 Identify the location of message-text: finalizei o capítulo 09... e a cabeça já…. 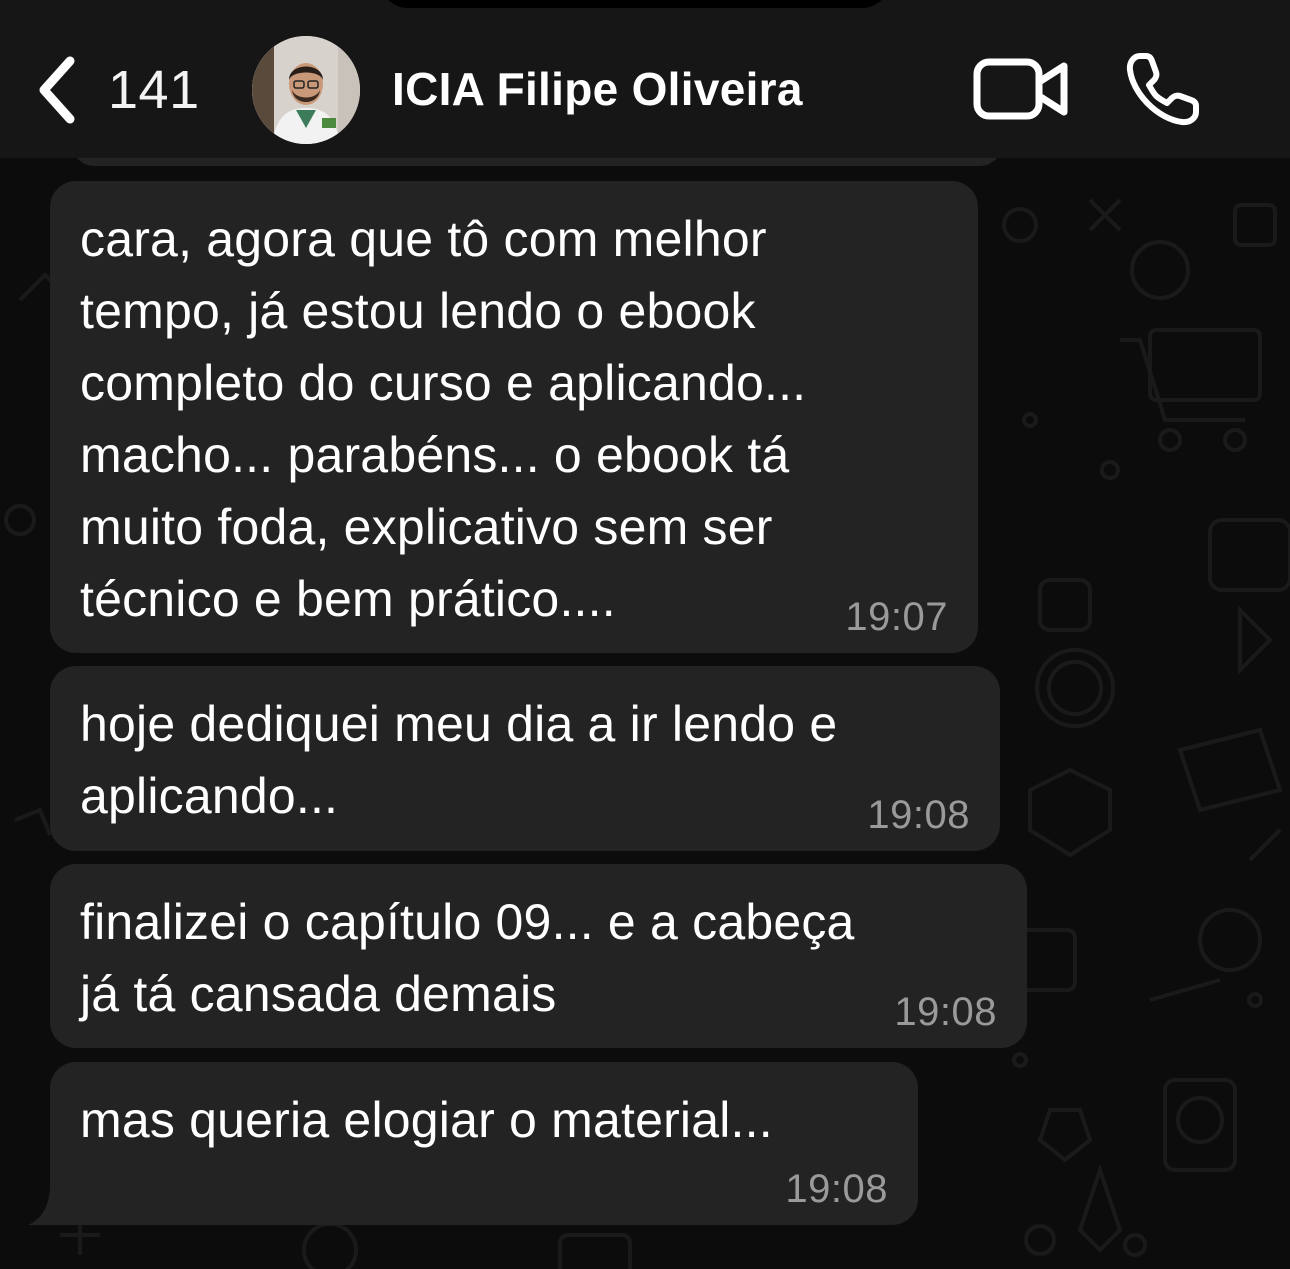
(467, 958).